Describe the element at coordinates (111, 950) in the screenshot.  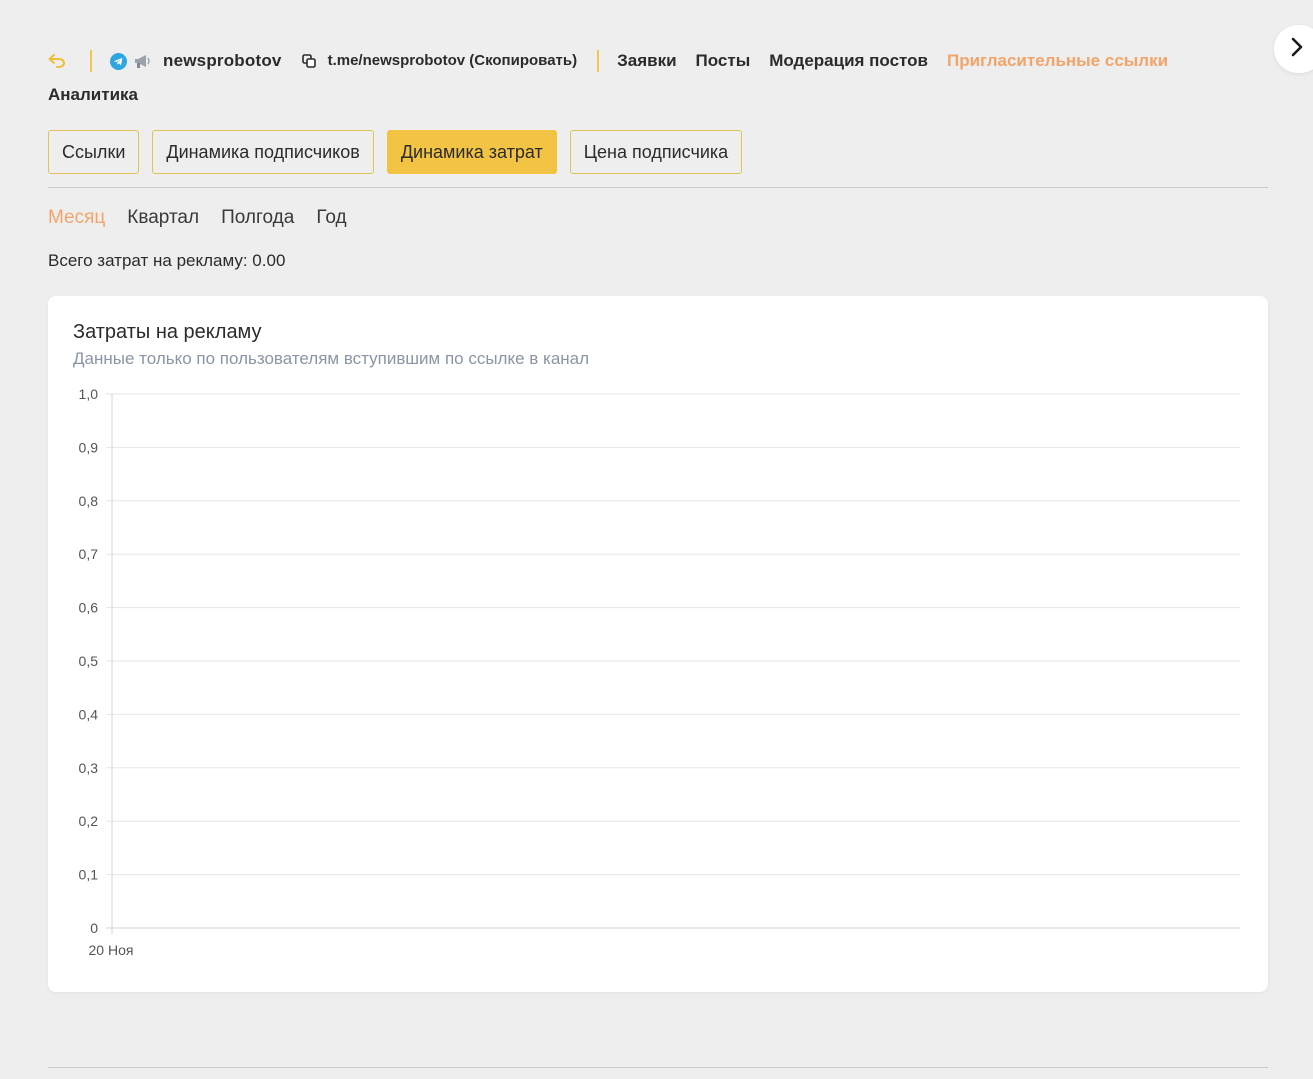
I see `x-tick-label: 20 Ноя` at that location.